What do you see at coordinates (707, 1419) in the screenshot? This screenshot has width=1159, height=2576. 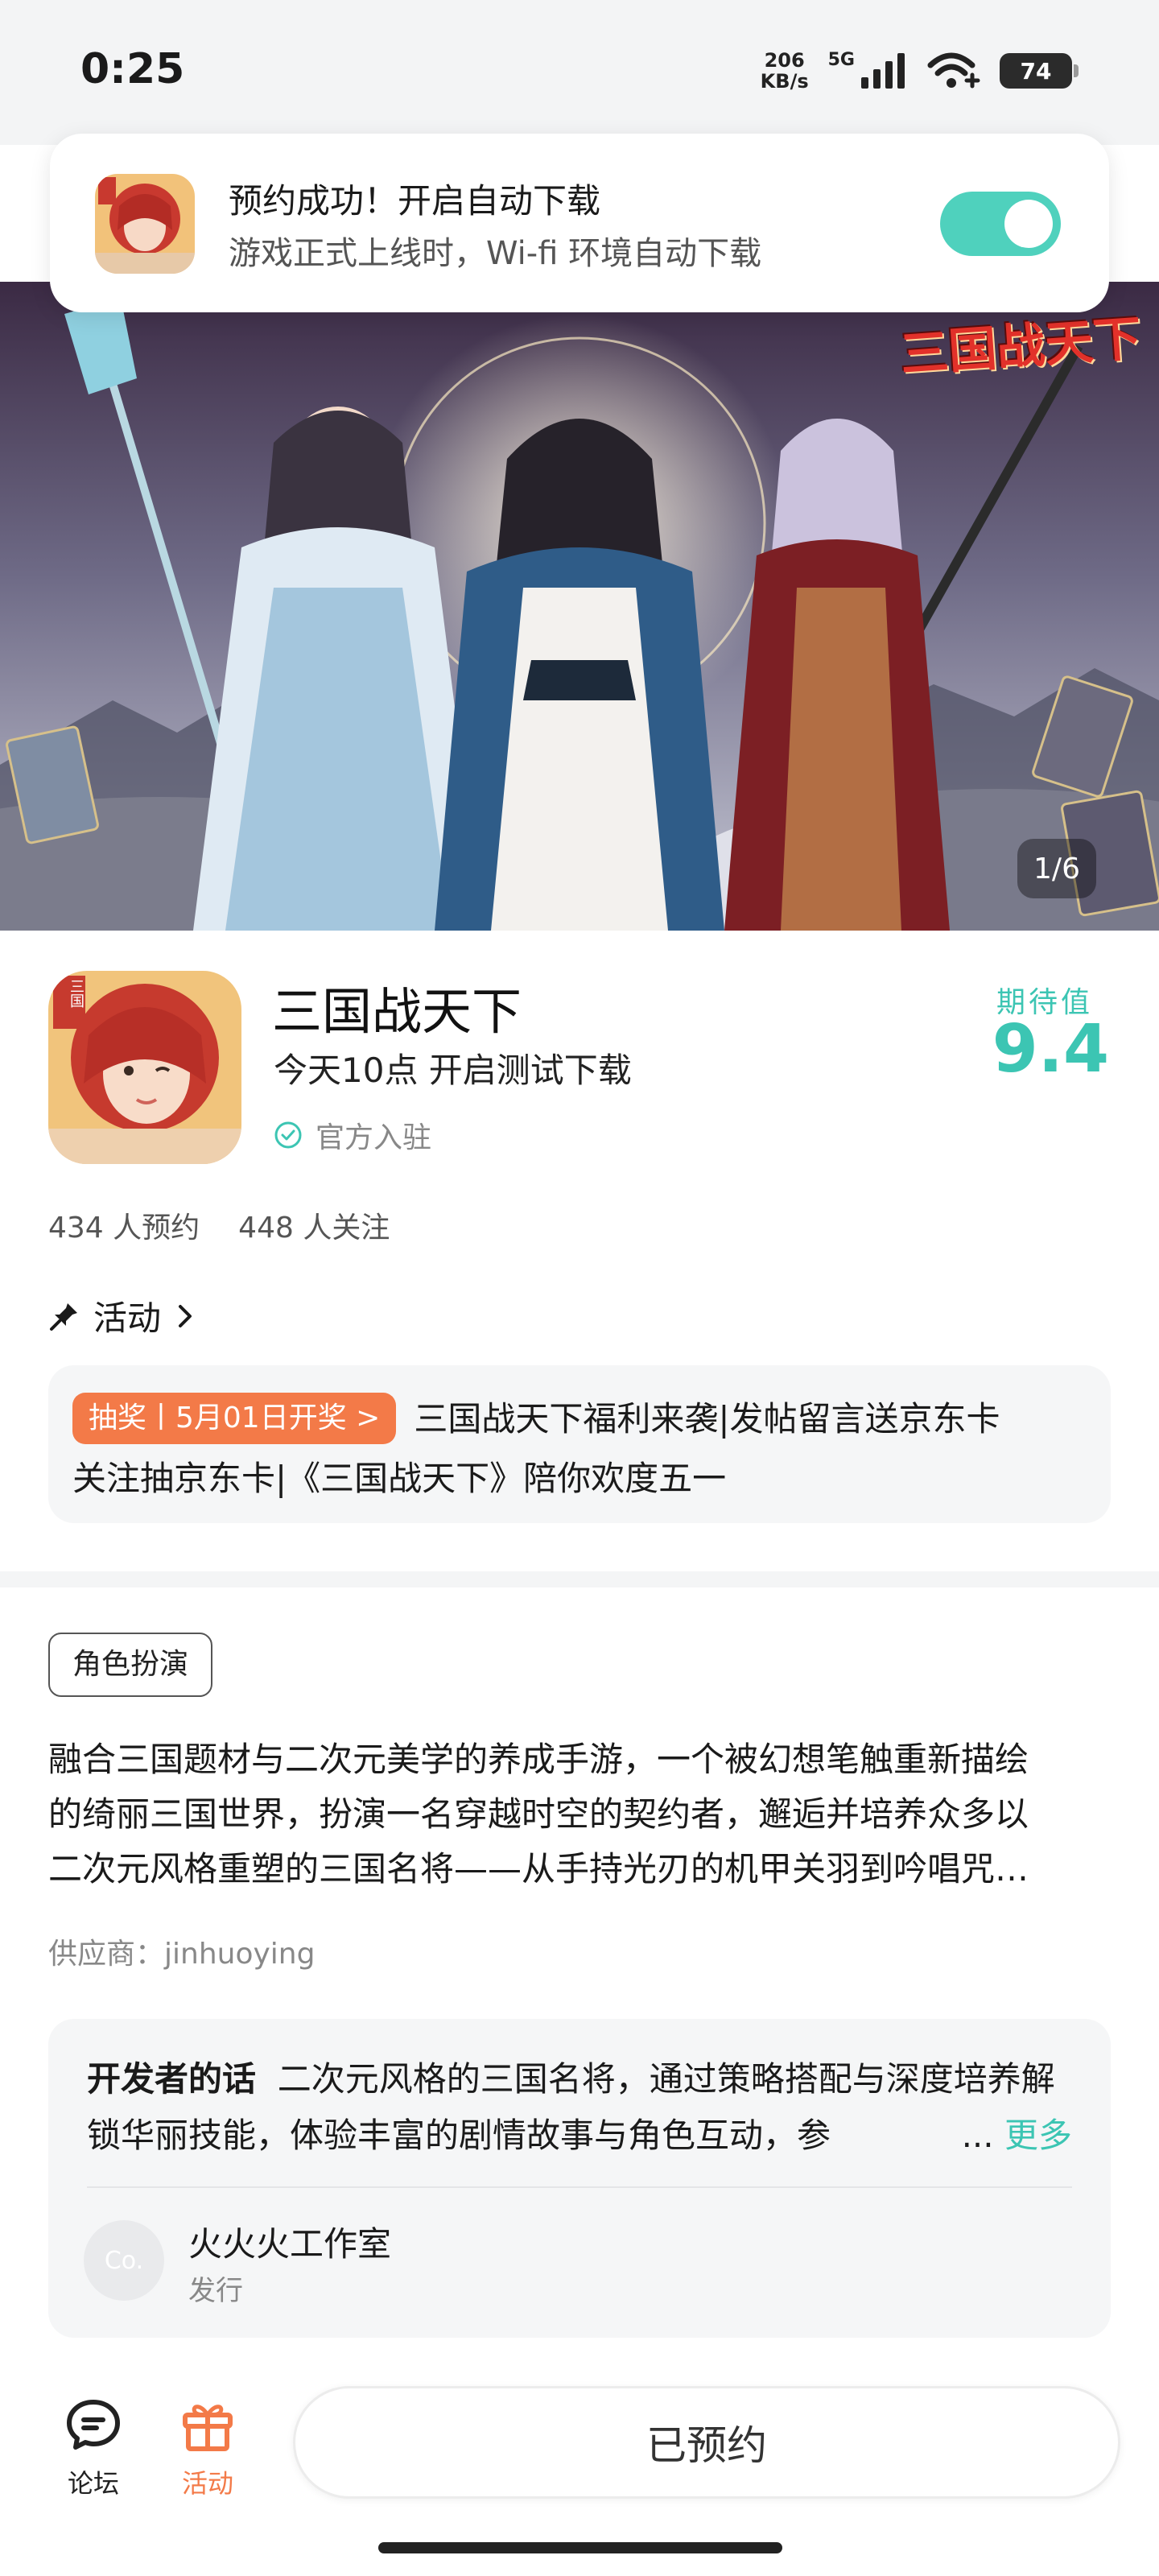 I see `activity-title-part1: 三国战天下福利来袭|发帖留言送京东卡` at bounding box center [707, 1419].